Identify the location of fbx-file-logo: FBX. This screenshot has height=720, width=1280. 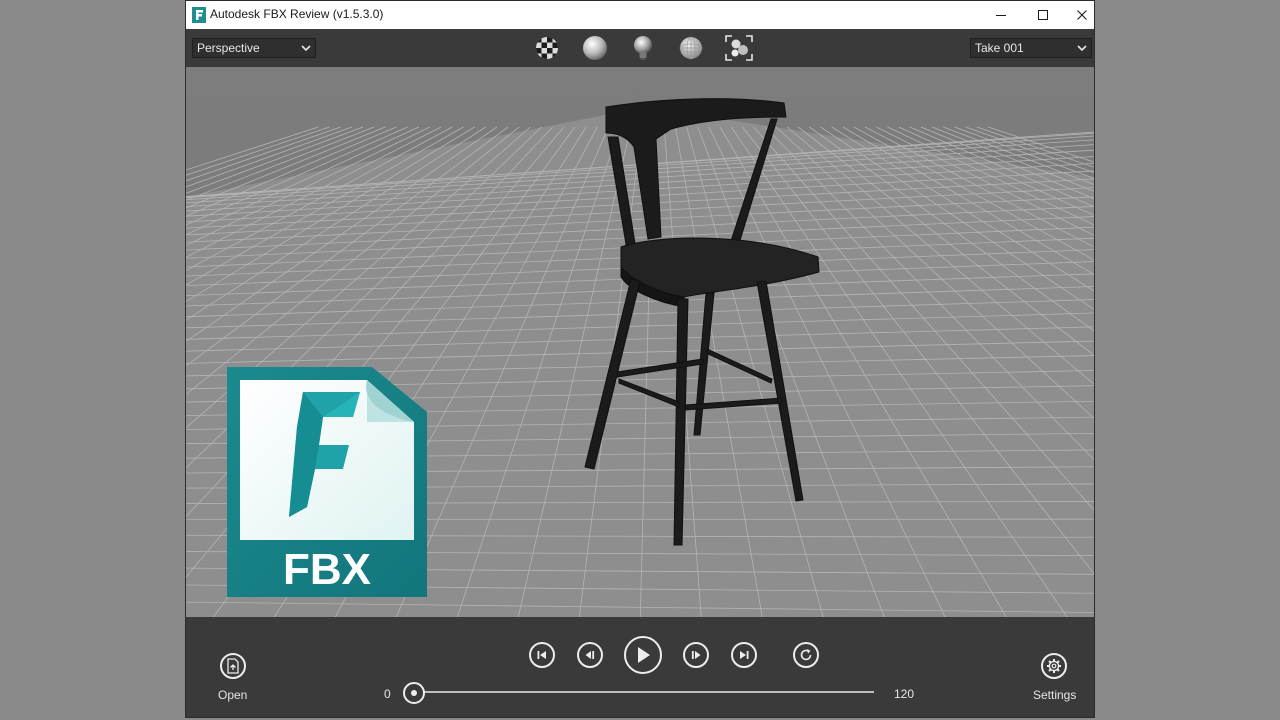
(327, 482).